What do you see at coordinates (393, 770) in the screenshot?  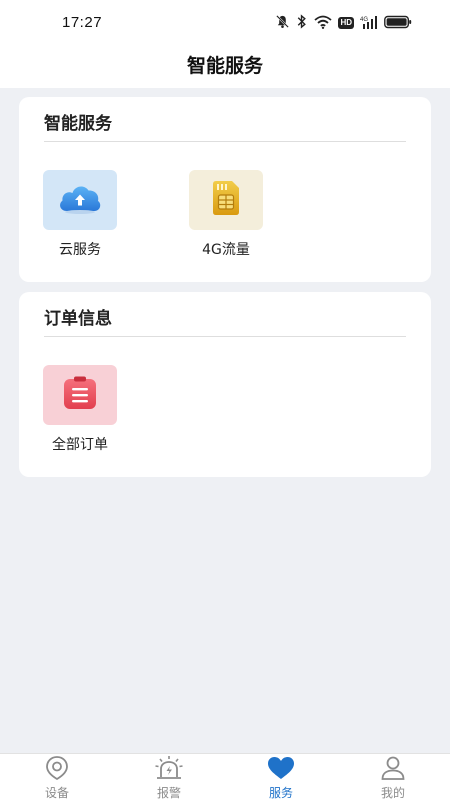 I see `user-icon` at bounding box center [393, 770].